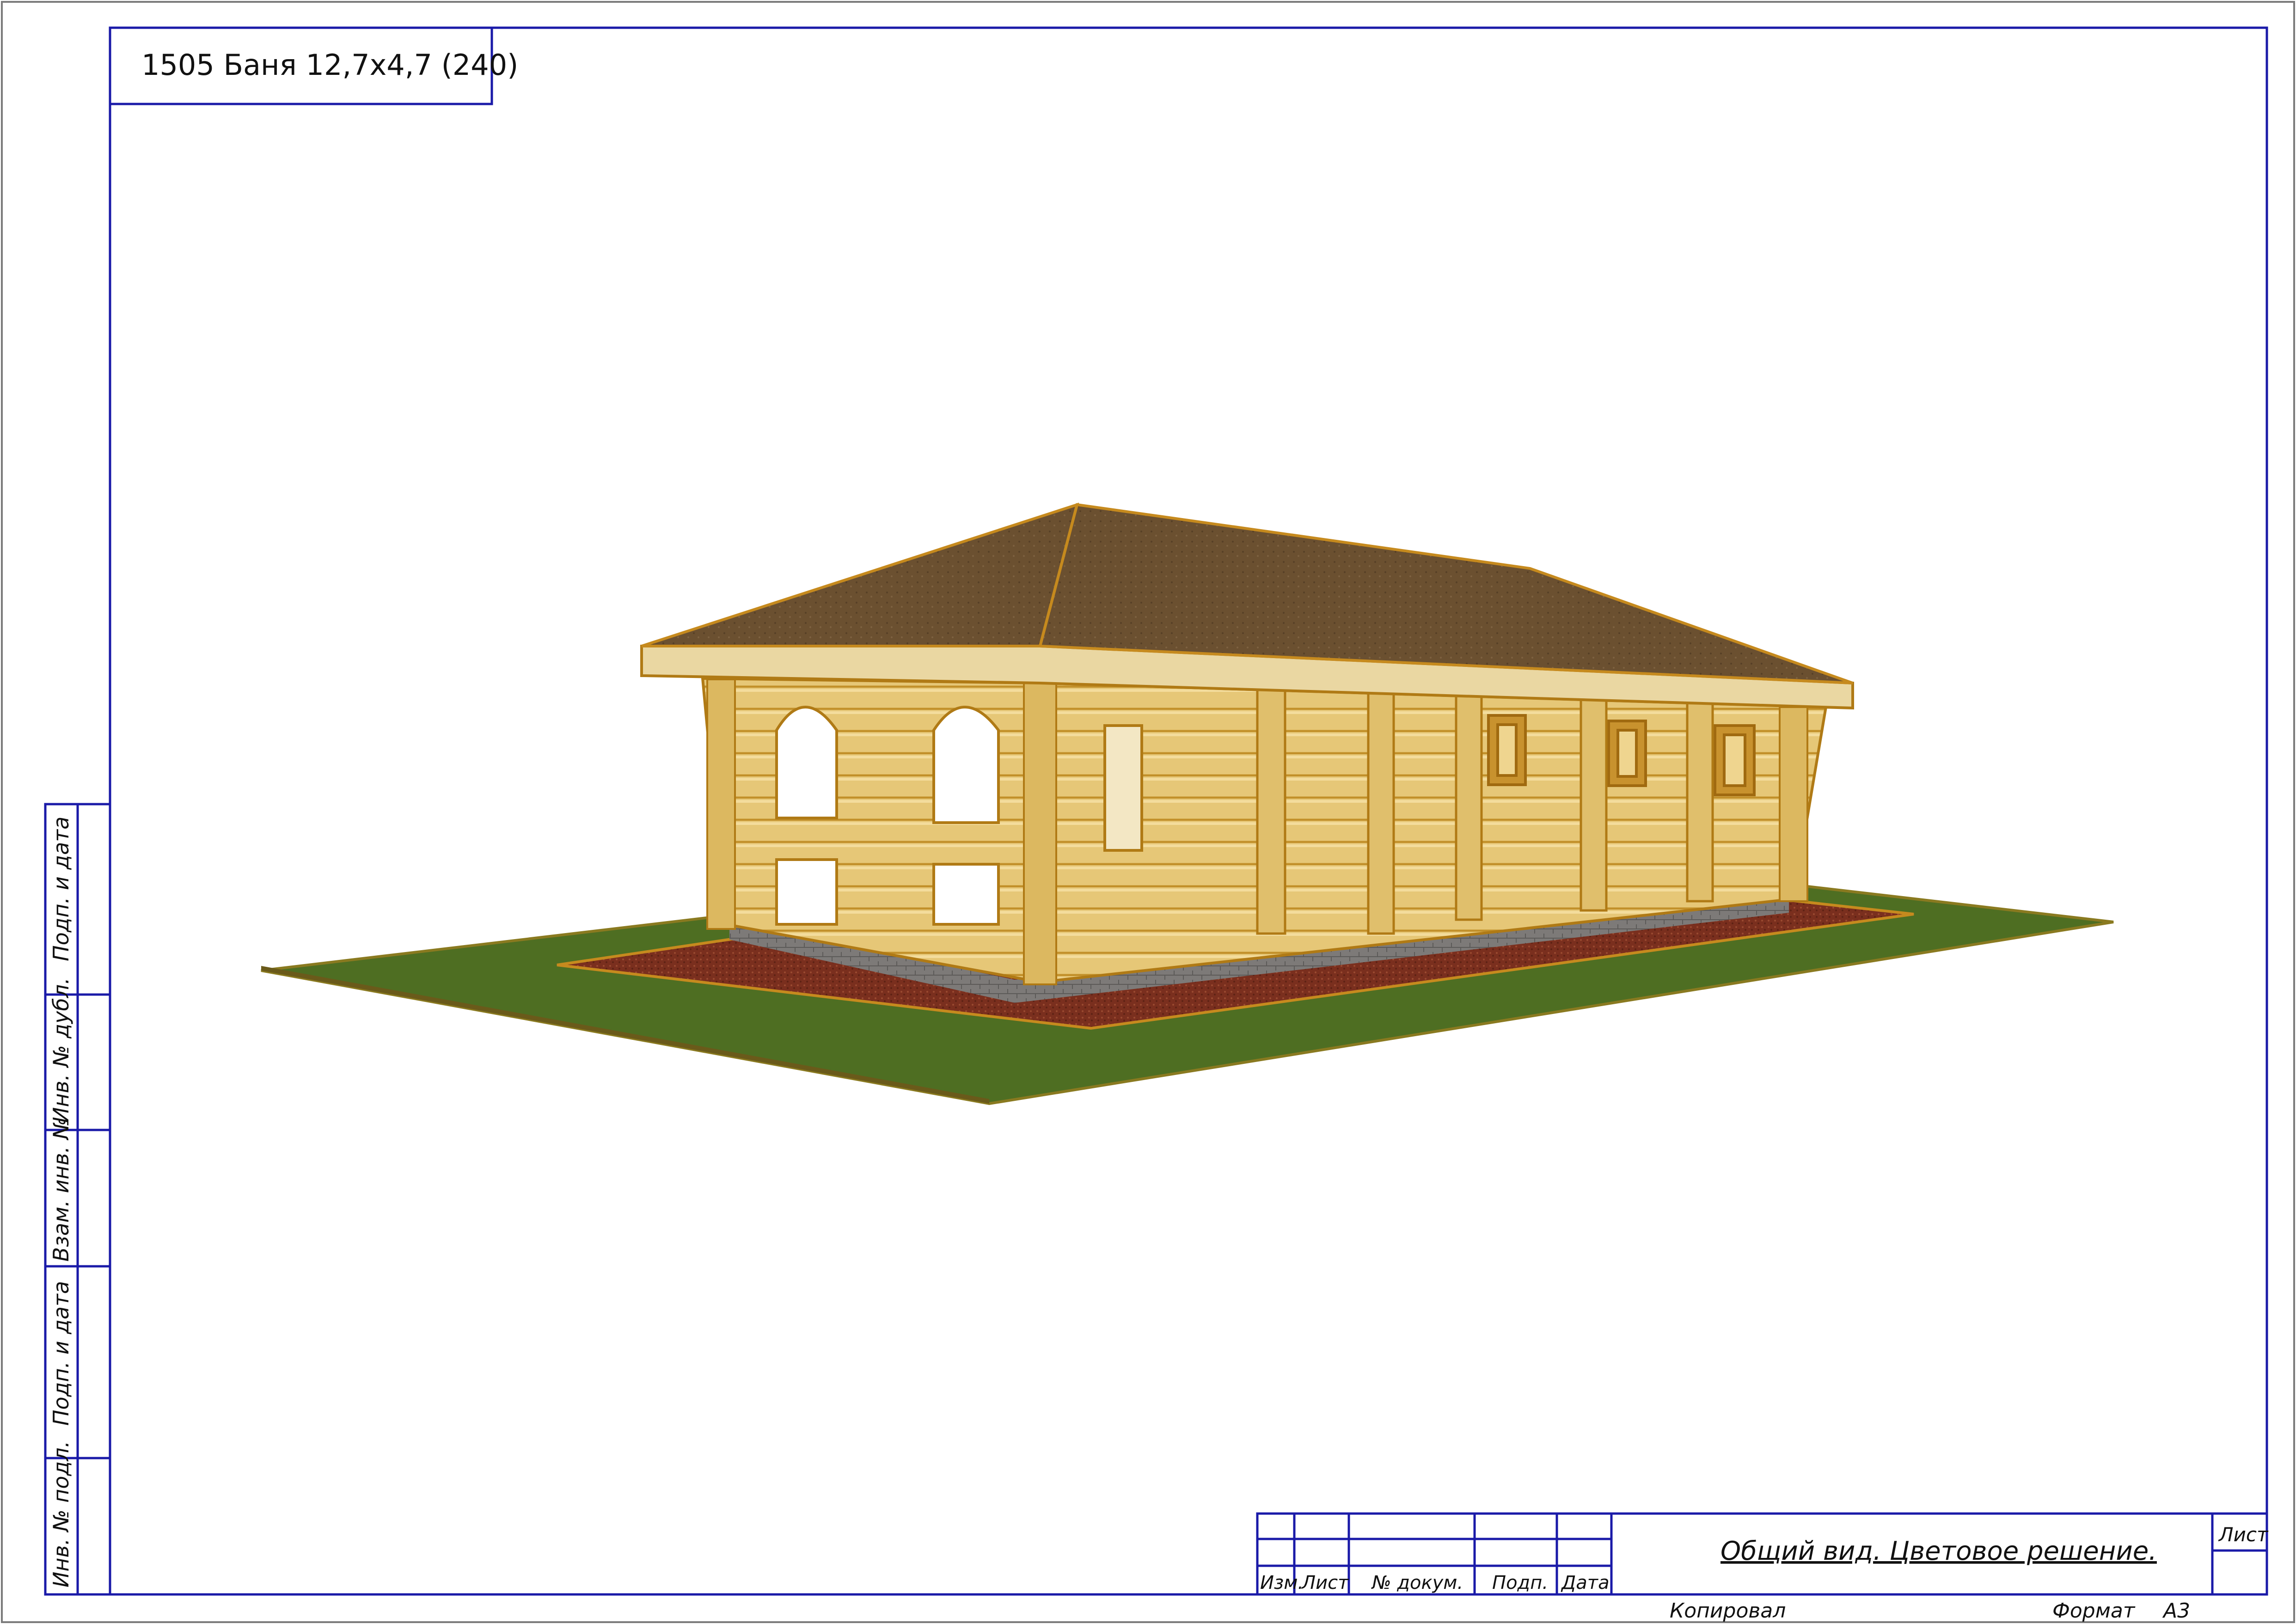 Image resolution: width=2296 pixels, height=1624 pixels. Describe the element at coordinates (1325, 1582) in the screenshot. I see `header-sheet: Лист` at that location.